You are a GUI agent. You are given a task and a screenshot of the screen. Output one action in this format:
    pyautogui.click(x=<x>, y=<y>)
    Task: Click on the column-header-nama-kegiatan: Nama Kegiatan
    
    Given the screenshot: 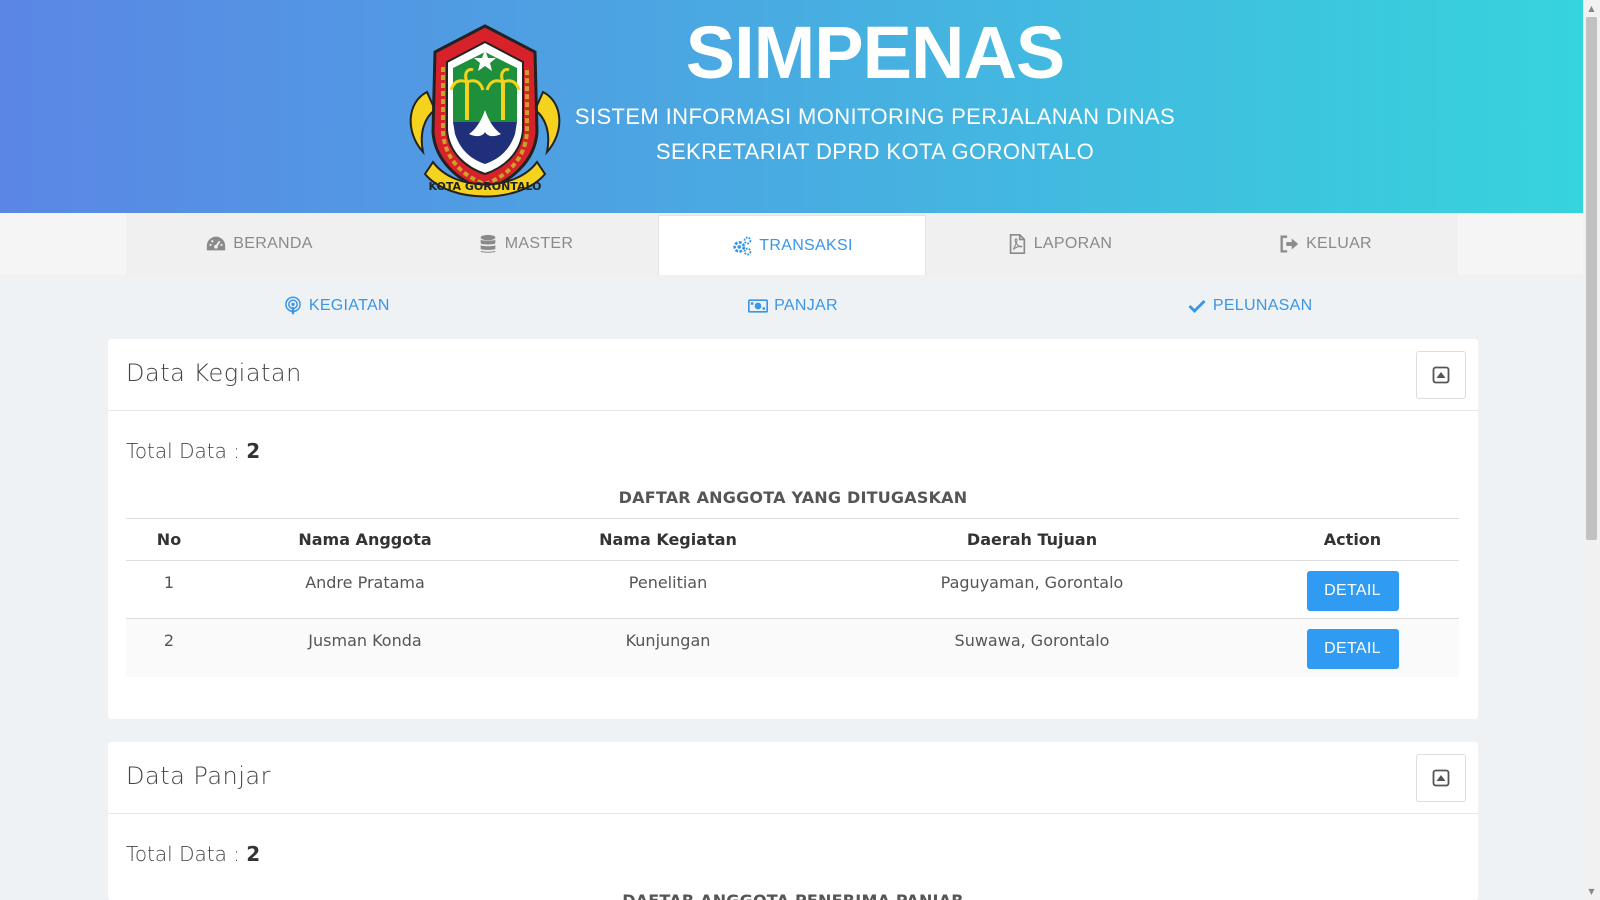 What is the action you would take?
    pyautogui.click(x=668, y=539)
    